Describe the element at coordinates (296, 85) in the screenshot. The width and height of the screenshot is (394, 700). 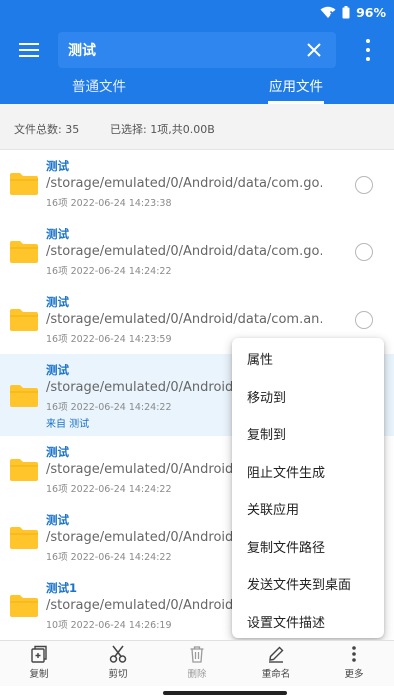
I see `tab-app-files: 应用文件` at that location.